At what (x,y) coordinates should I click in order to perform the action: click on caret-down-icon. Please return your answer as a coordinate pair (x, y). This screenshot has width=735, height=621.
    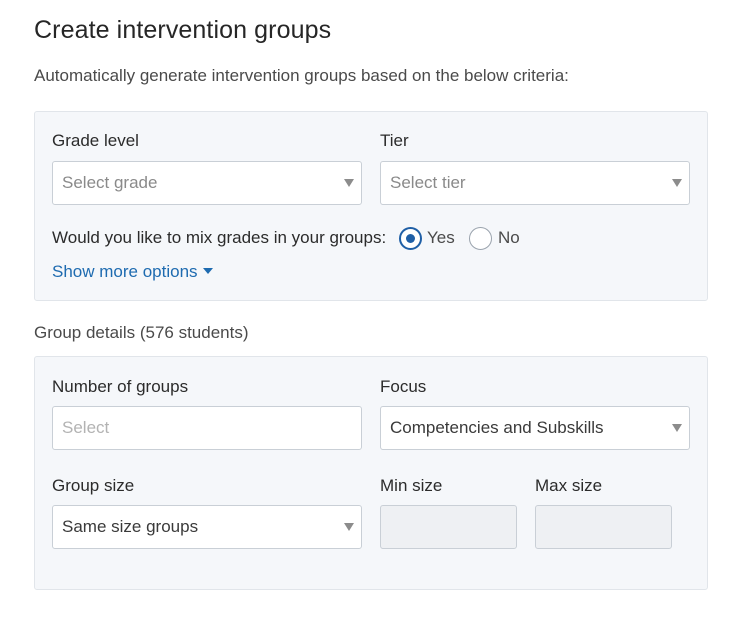
    Looking at the image, I should click on (207, 271).